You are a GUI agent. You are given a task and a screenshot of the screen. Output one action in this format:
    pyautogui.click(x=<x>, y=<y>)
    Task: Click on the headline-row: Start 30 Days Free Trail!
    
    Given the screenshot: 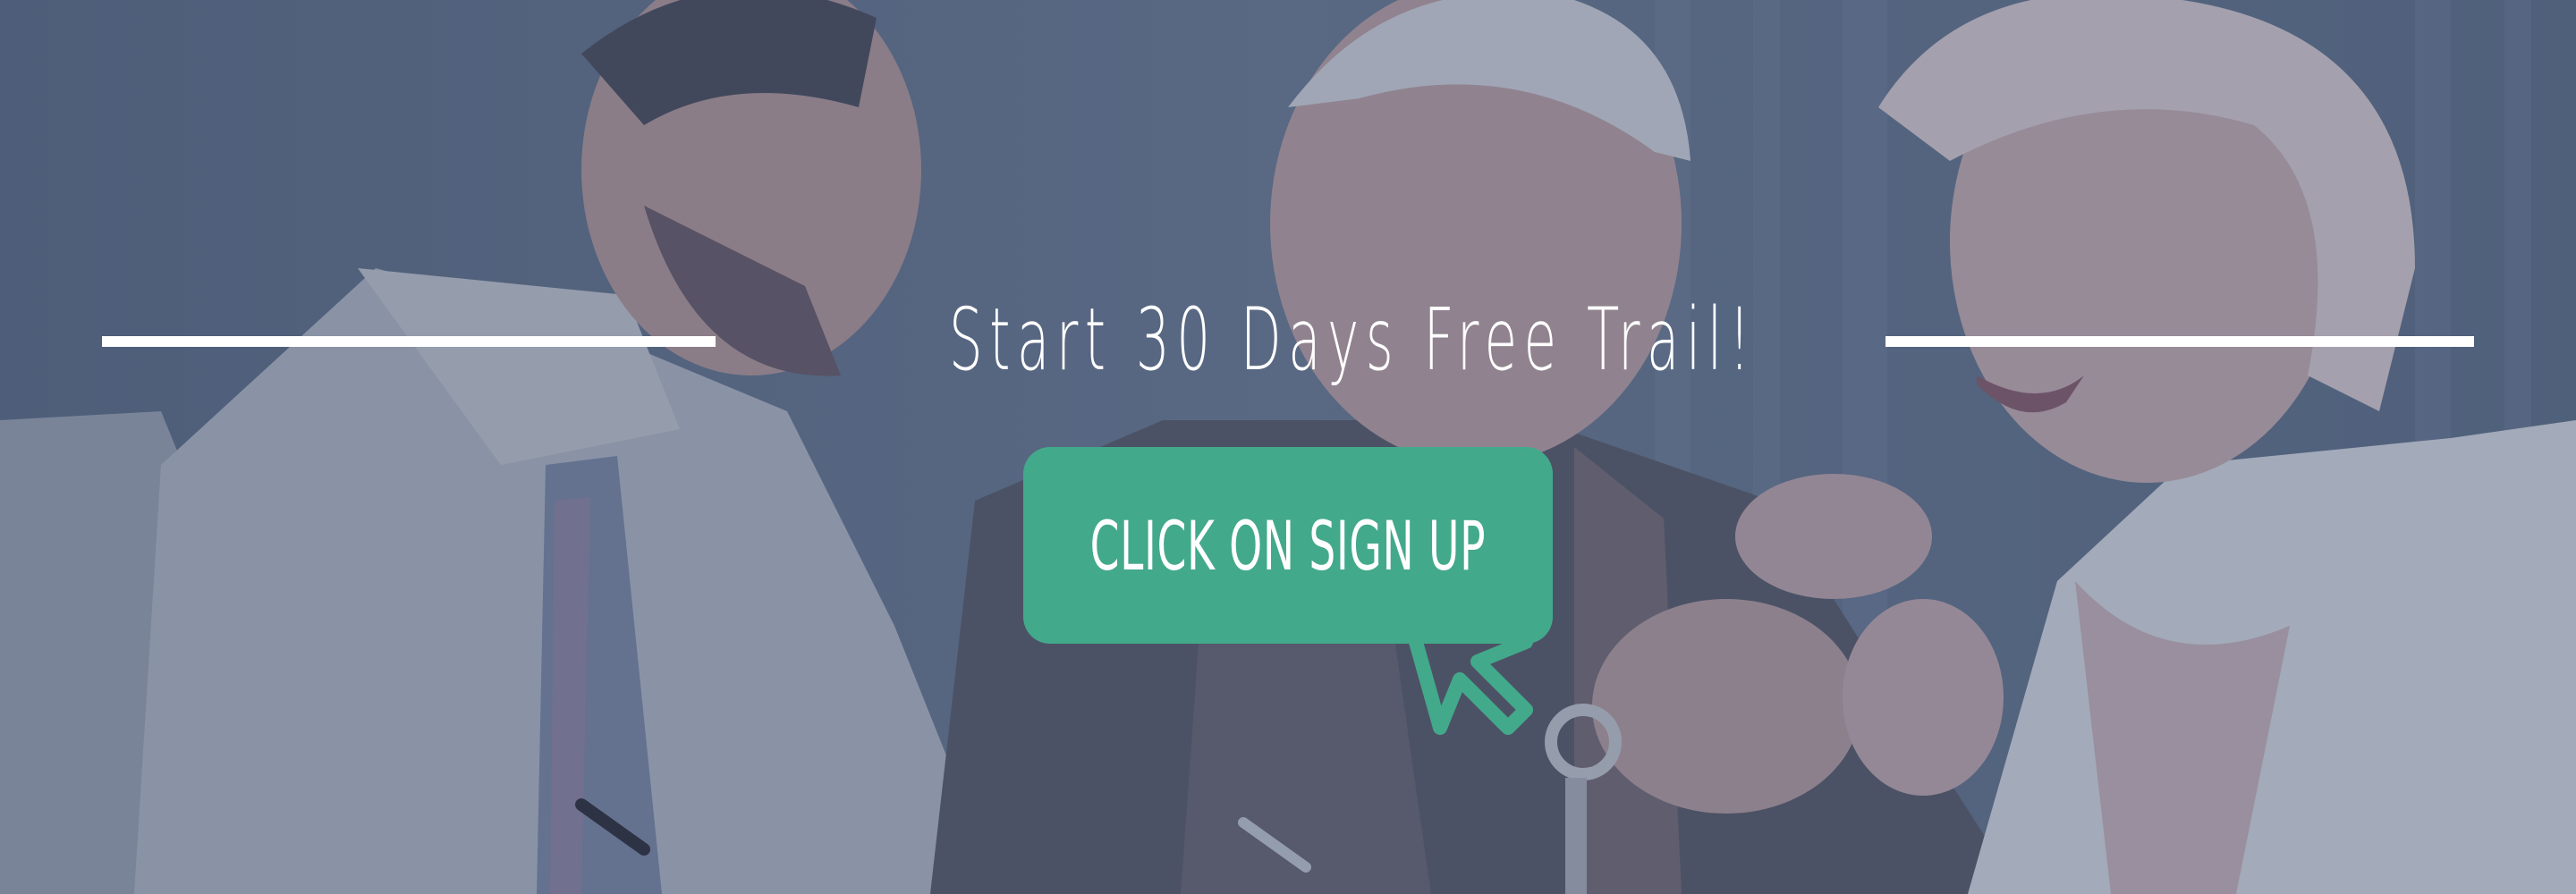 What is the action you would take?
    pyautogui.click(x=1288, y=339)
    